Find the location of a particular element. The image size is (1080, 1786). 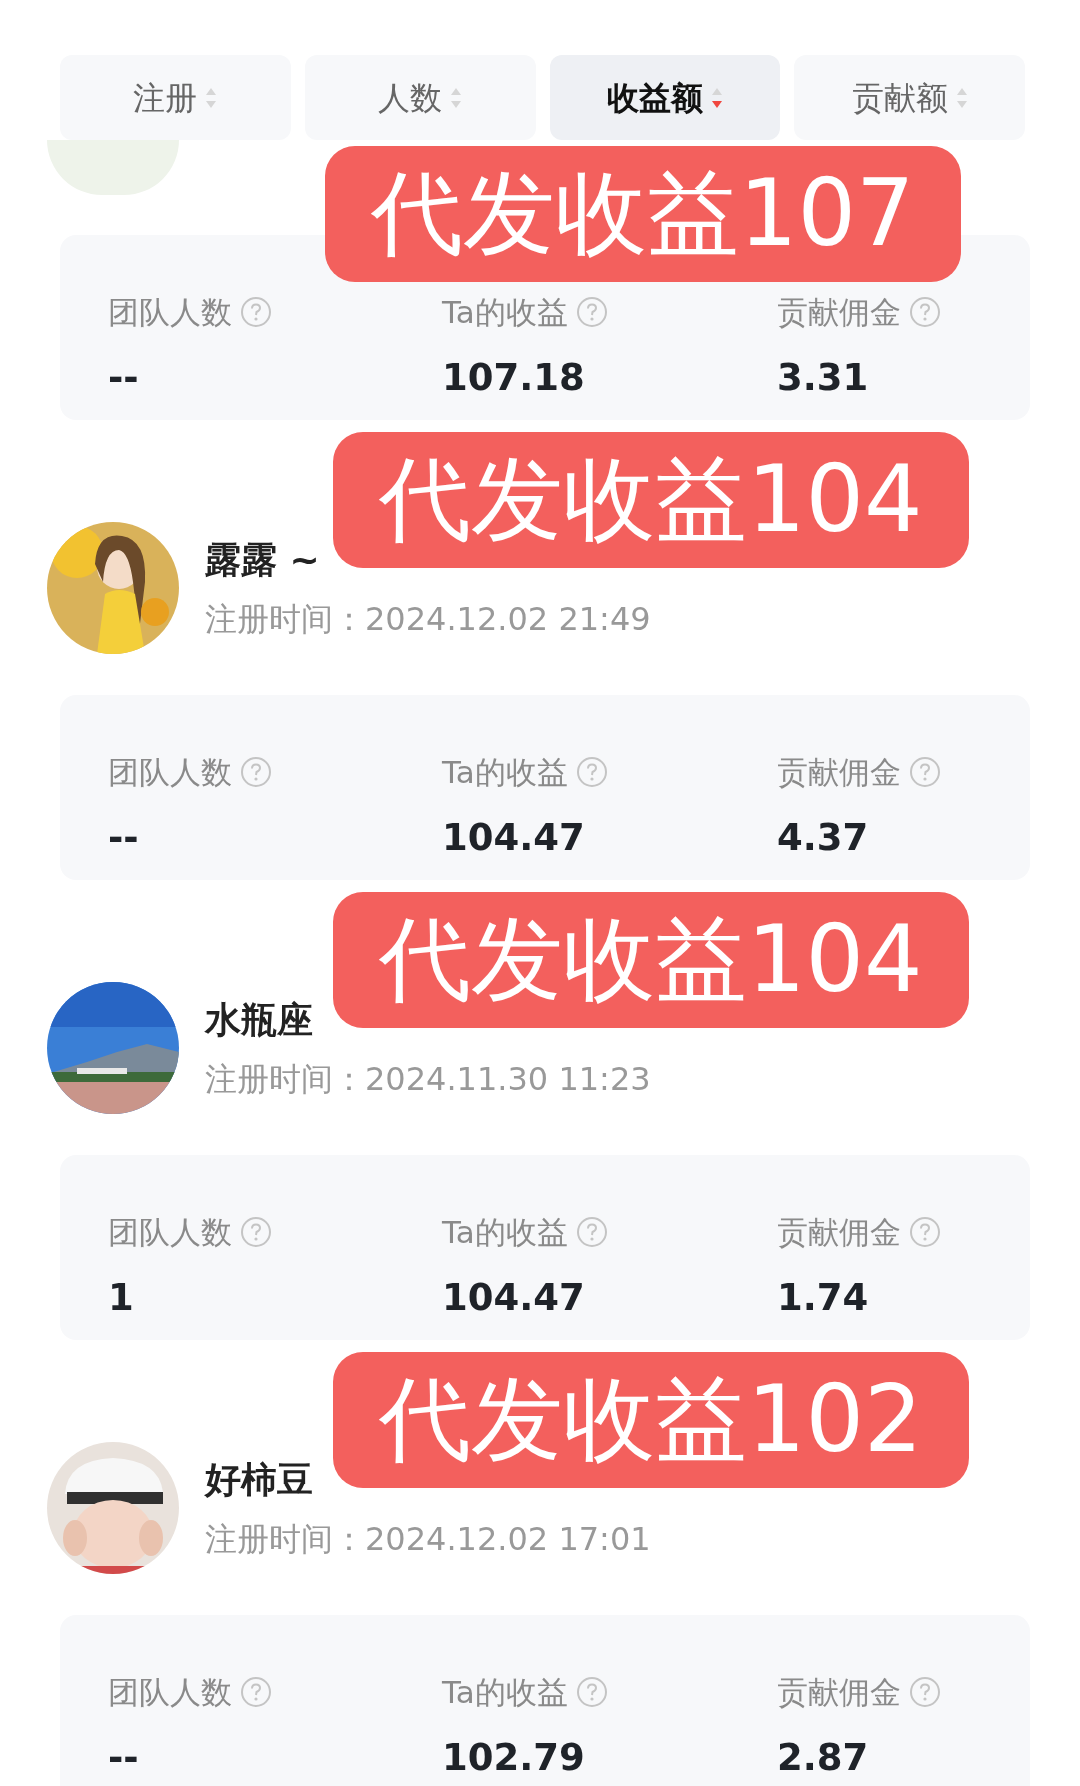

member-name: 露露 ~ is located at coordinates (263, 560).